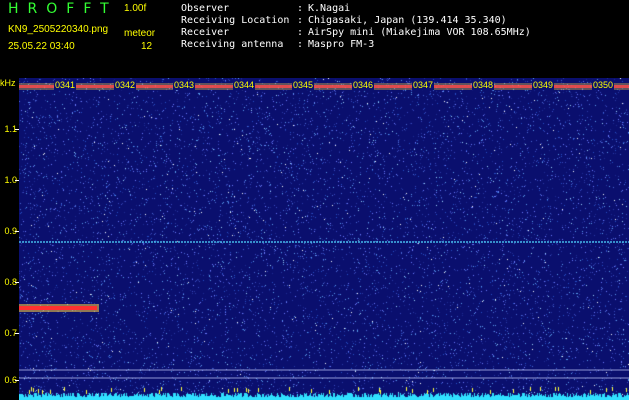  Describe the element at coordinates (9, 239) in the screenshot. I see `frequency-axis: kHz 1.1 1.0 0.9 0.8 0.7 0.6` at that location.